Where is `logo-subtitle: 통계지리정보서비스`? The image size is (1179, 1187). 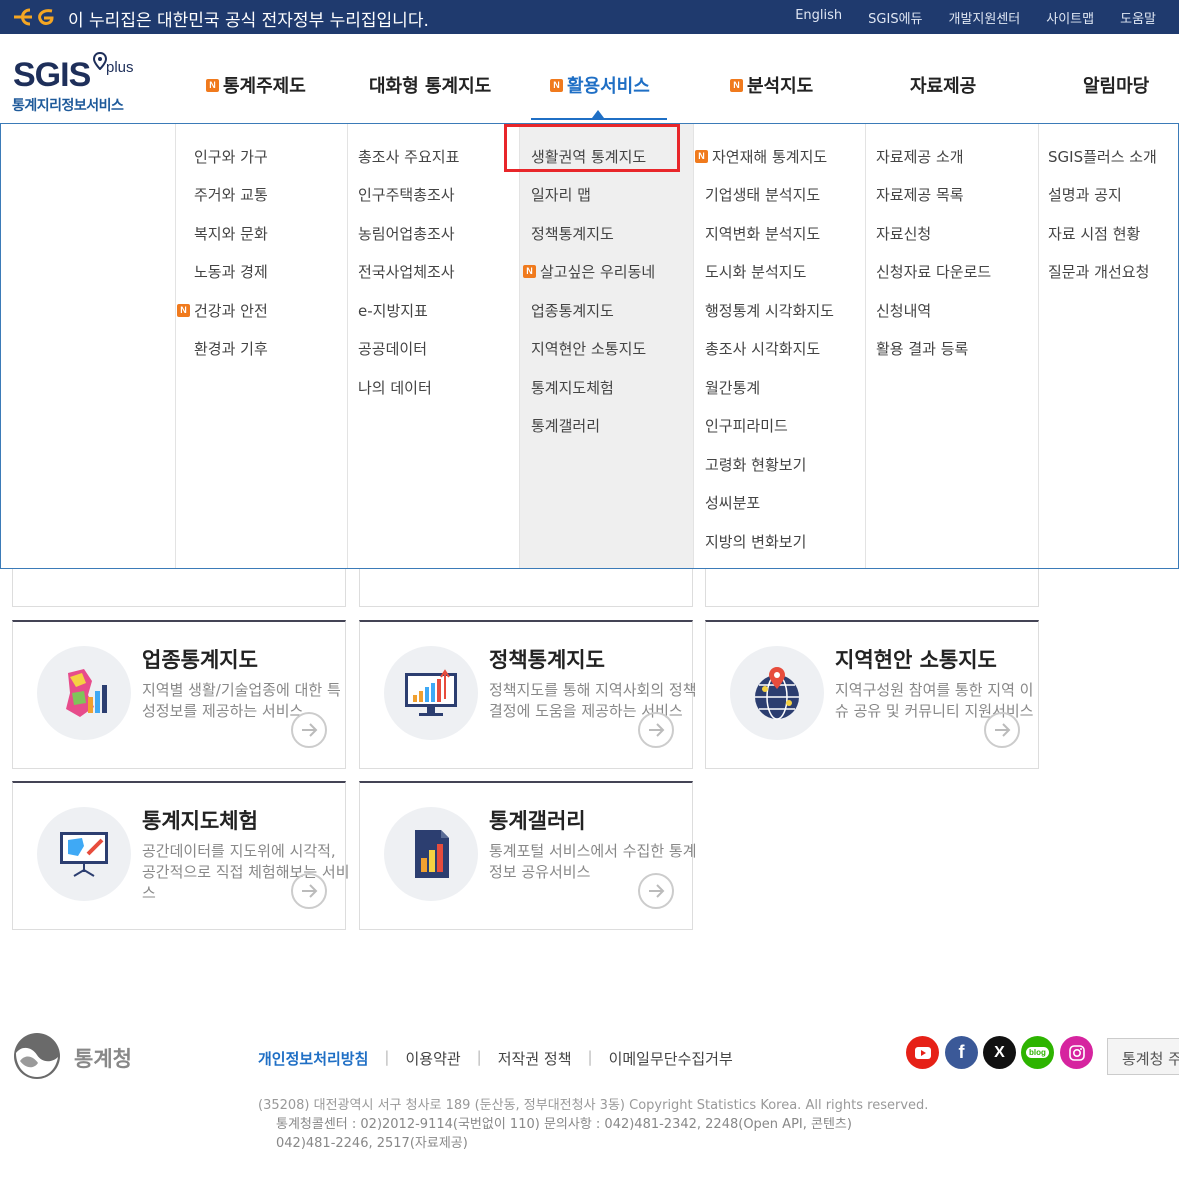 logo-subtitle: 통계지리정보서비스 is located at coordinates (68, 106).